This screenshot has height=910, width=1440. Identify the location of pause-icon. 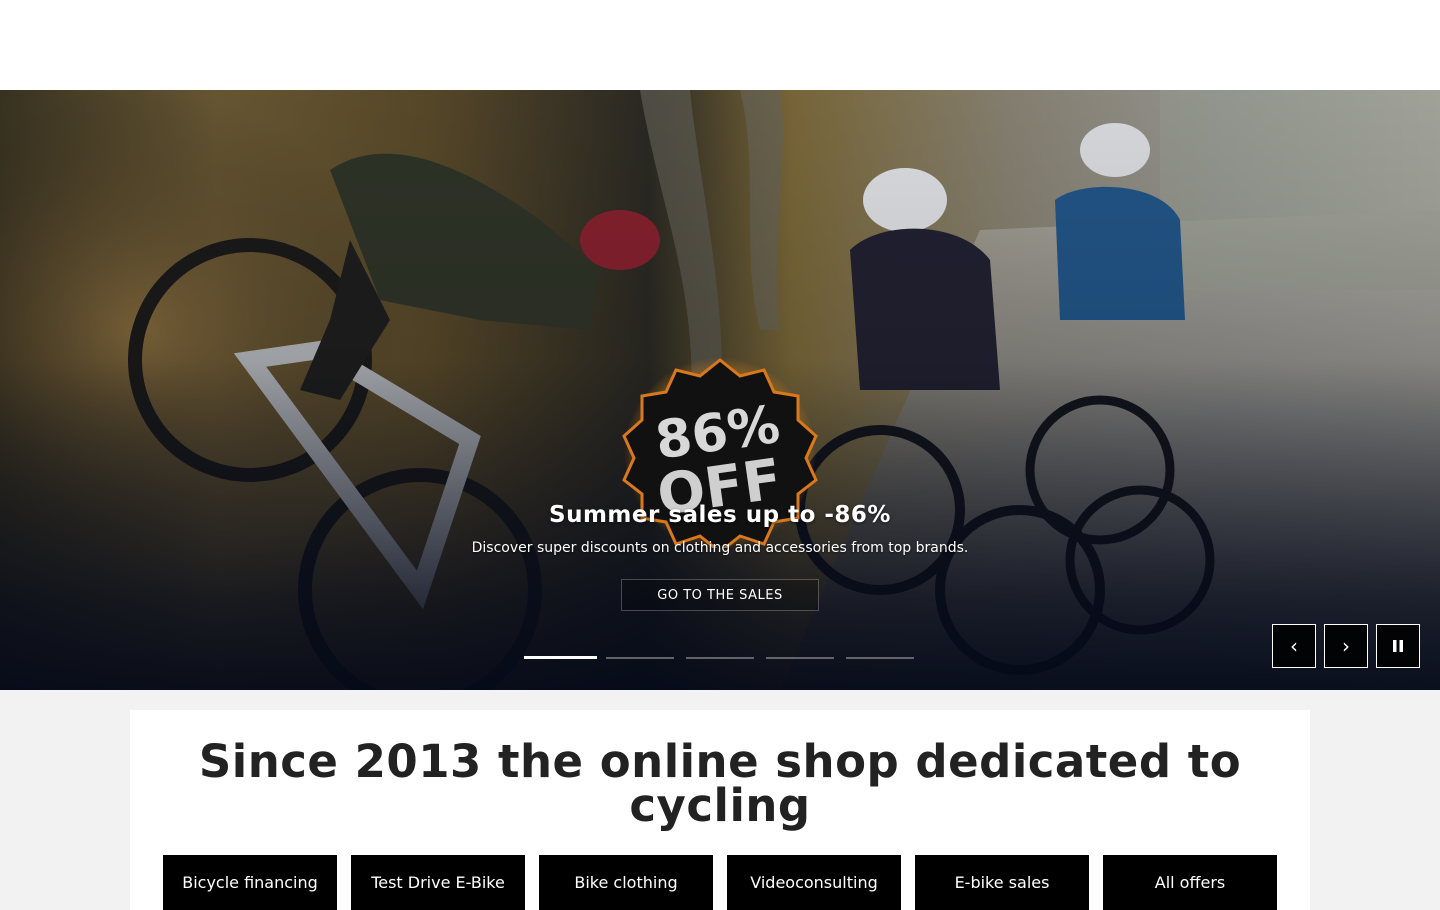
(1398, 646).